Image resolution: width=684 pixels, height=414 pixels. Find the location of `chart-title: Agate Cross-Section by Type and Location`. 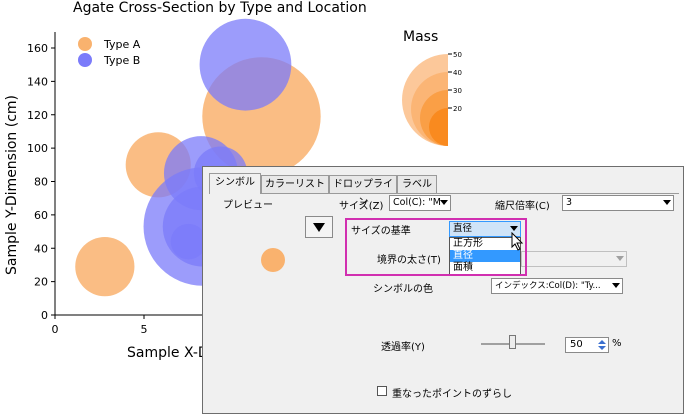

chart-title: Agate Cross-Section by Type and Location is located at coordinates (220, 8).